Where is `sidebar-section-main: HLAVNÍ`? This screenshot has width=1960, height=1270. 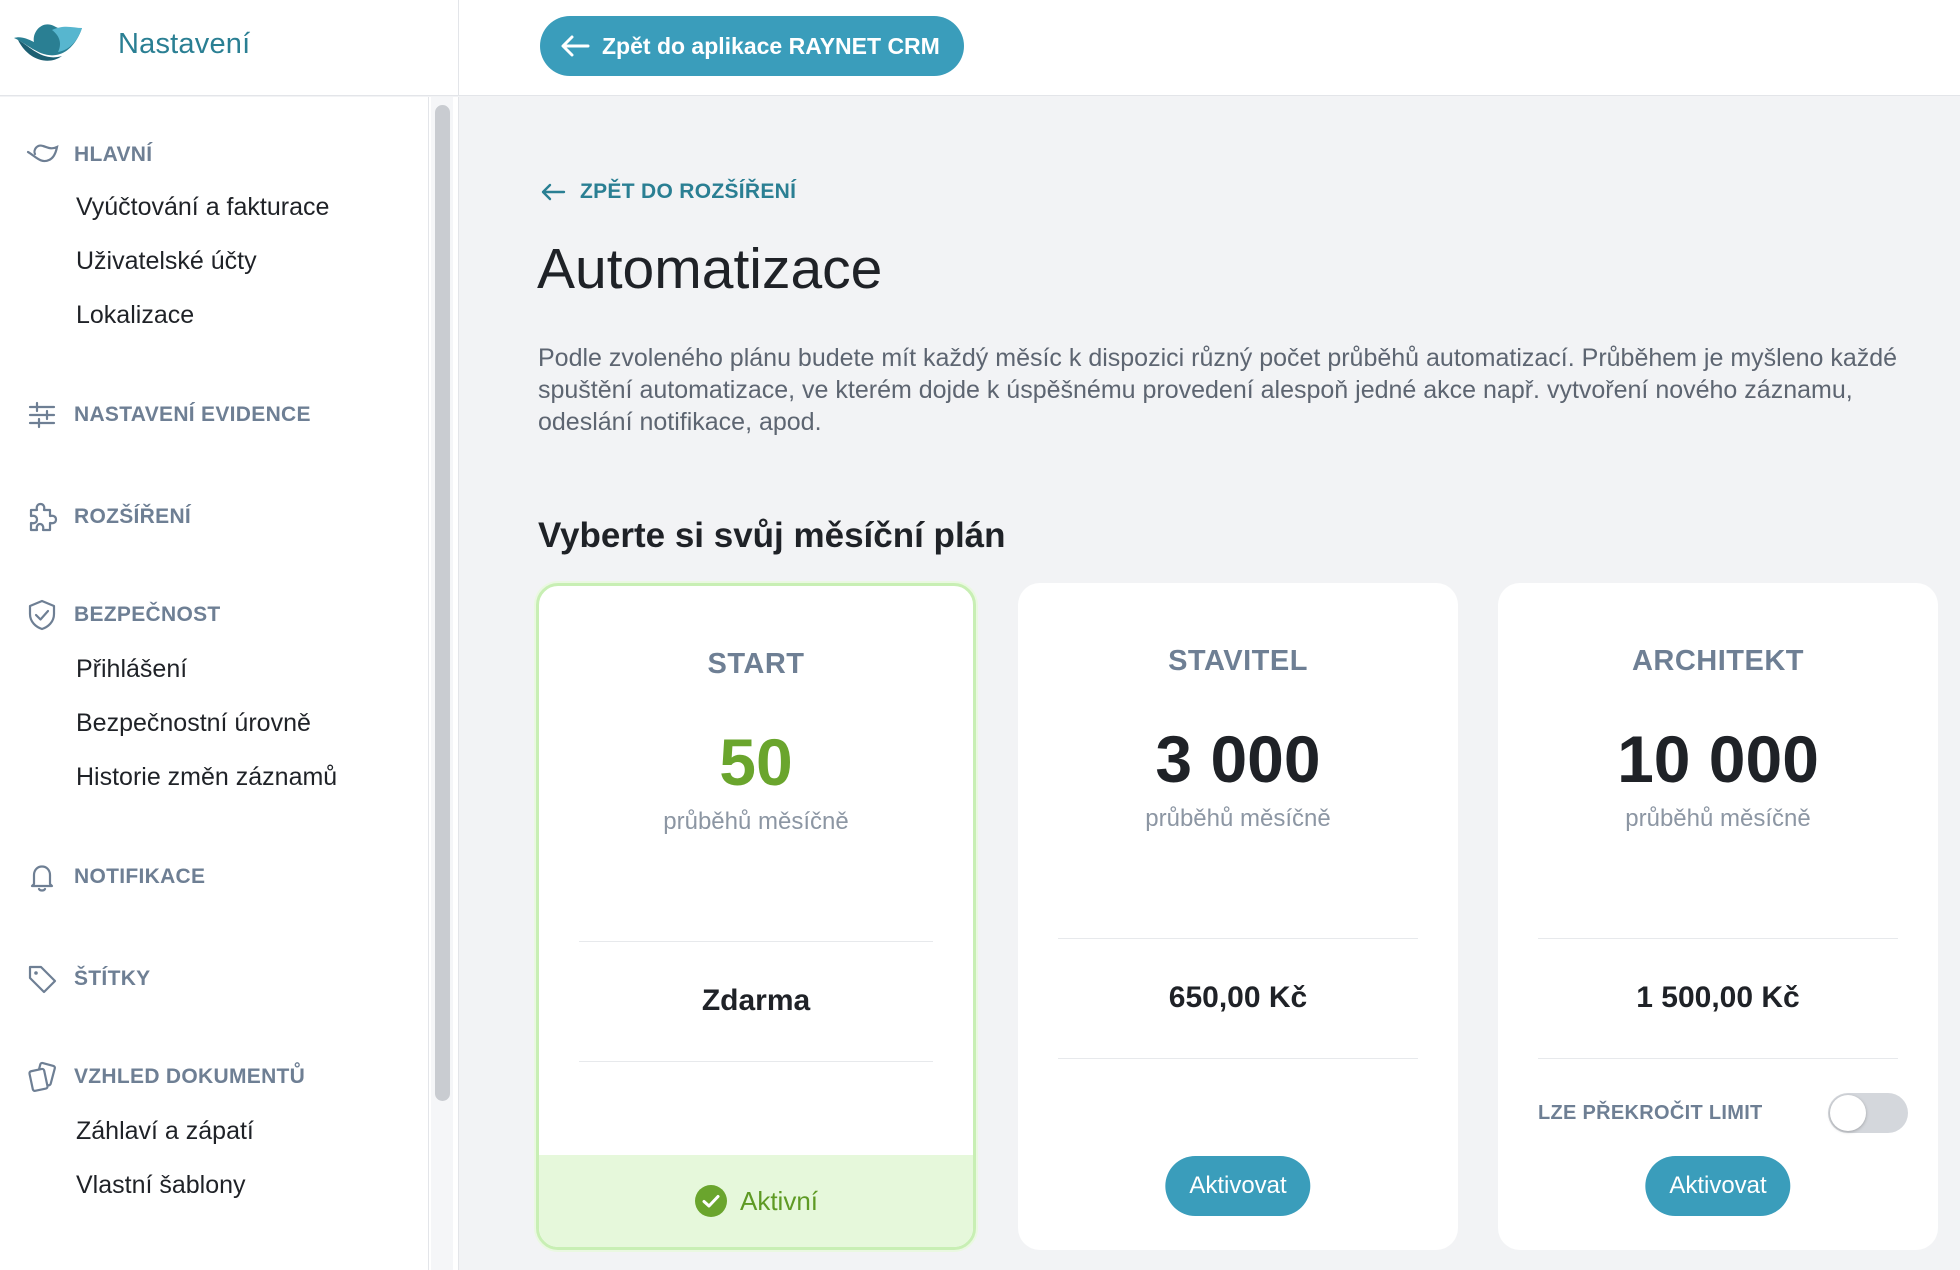 sidebar-section-main: HLAVNÍ is located at coordinates (88, 155).